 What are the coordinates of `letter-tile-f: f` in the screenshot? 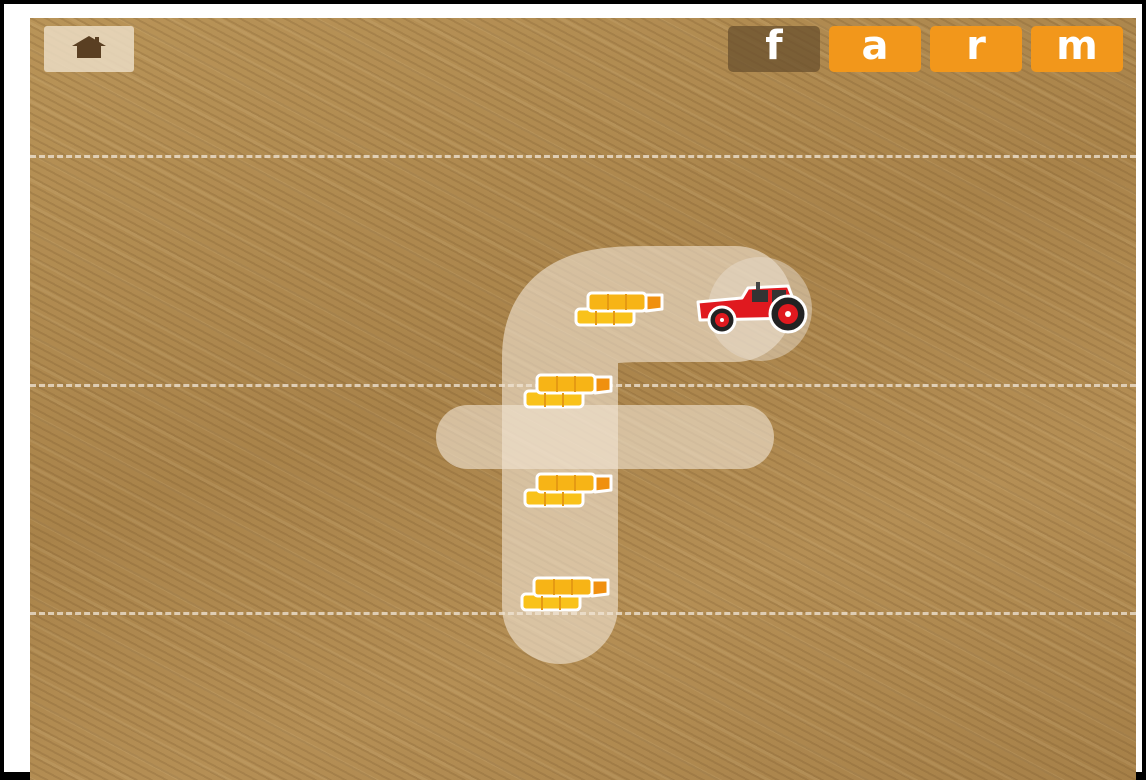 It's located at (774, 49).